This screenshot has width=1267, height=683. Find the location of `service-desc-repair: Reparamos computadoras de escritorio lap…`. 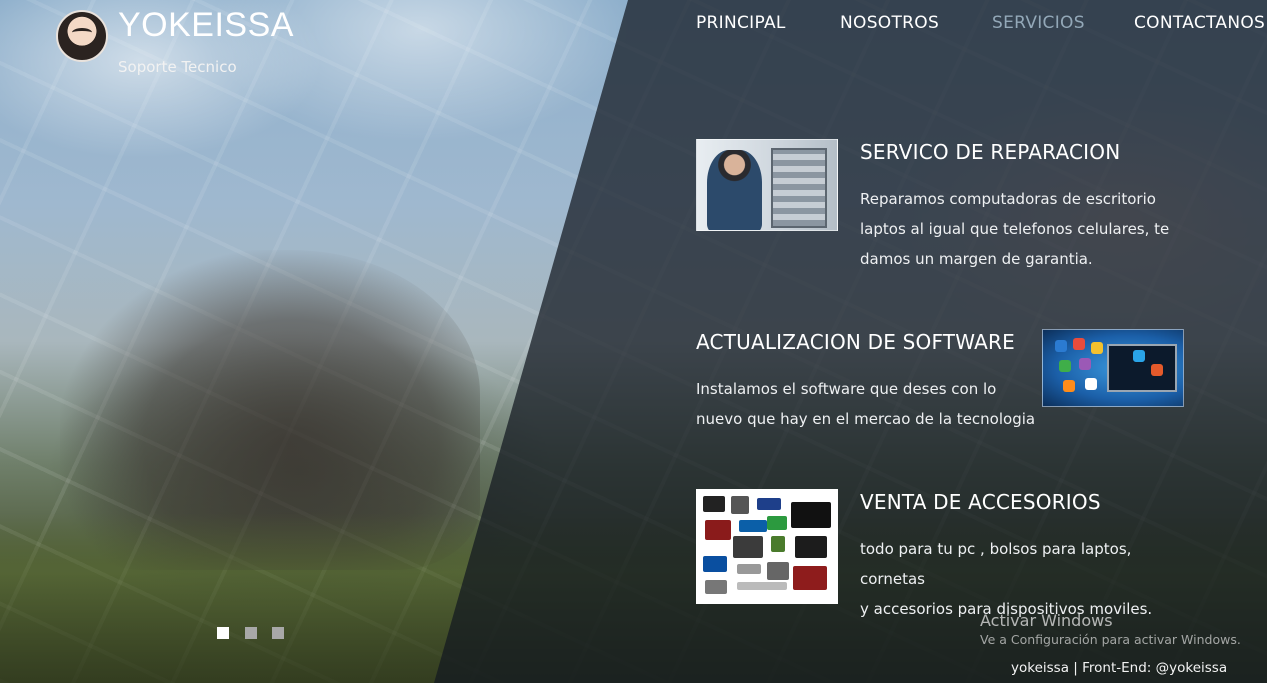

service-desc-repair: Reparamos computadoras de escritorio lap… is located at coordinates (1020, 229).